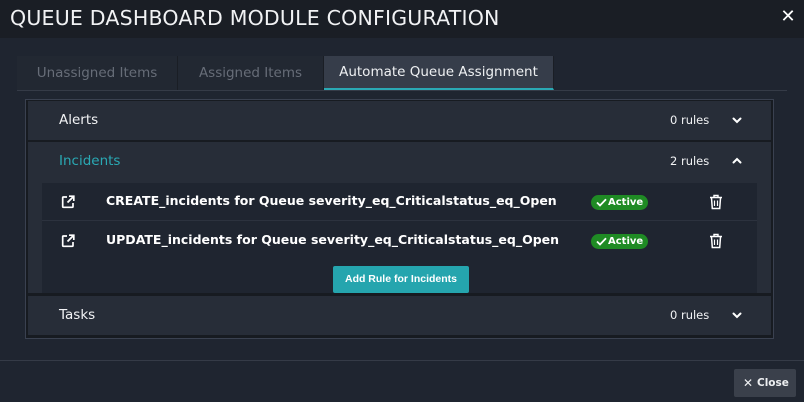 Image resolution: width=804 pixels, height=402 pixels. I want to click on section-incidents-count: 2 rules, so click(690, 161).